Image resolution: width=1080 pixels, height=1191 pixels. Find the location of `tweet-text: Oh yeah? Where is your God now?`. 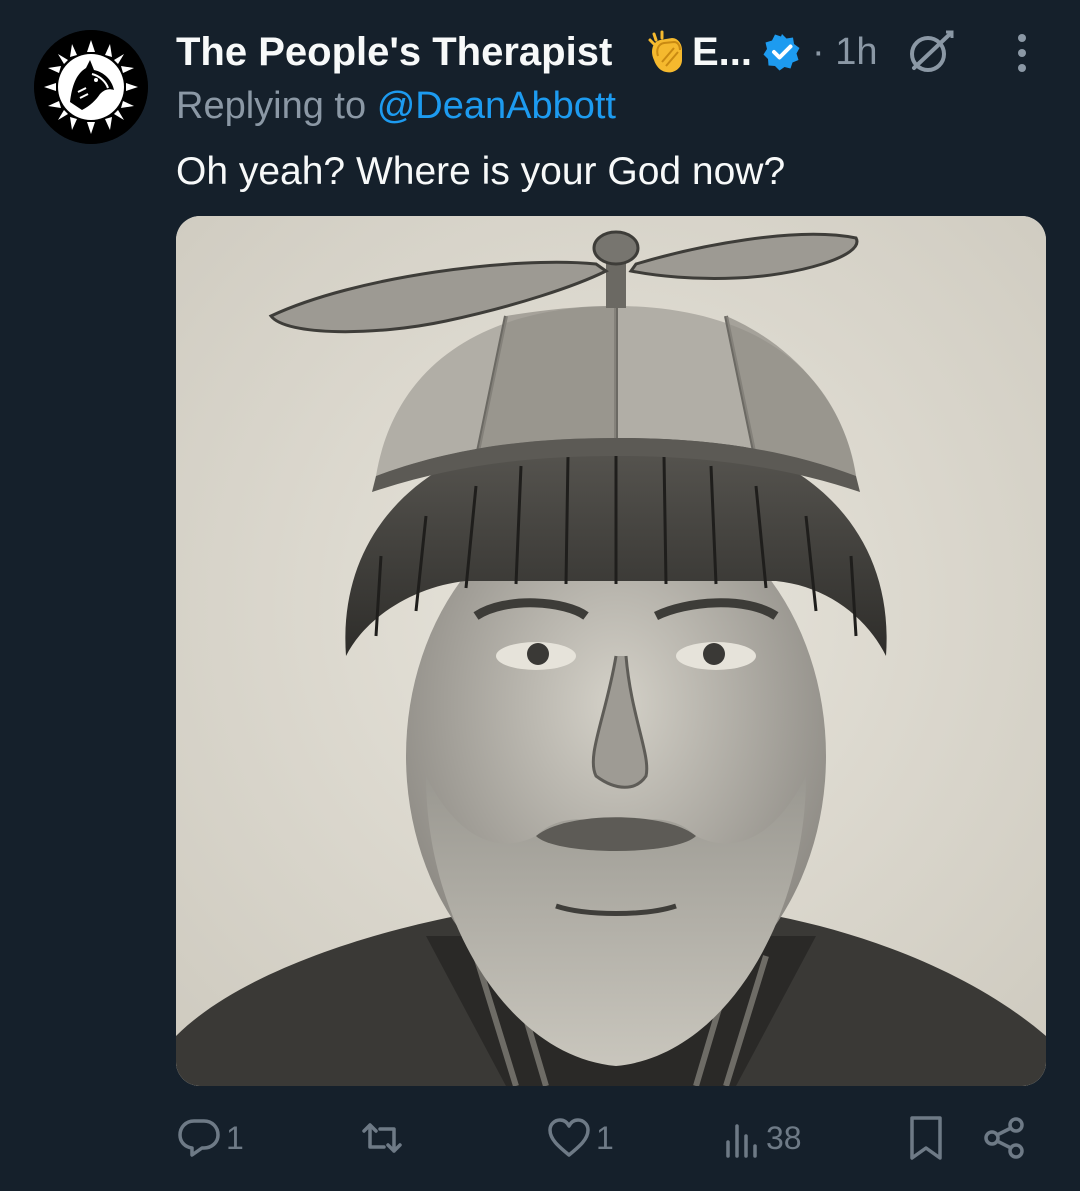

tweet-text: Oh yeah? Where is your God now? is located at coordinates (481, 171).